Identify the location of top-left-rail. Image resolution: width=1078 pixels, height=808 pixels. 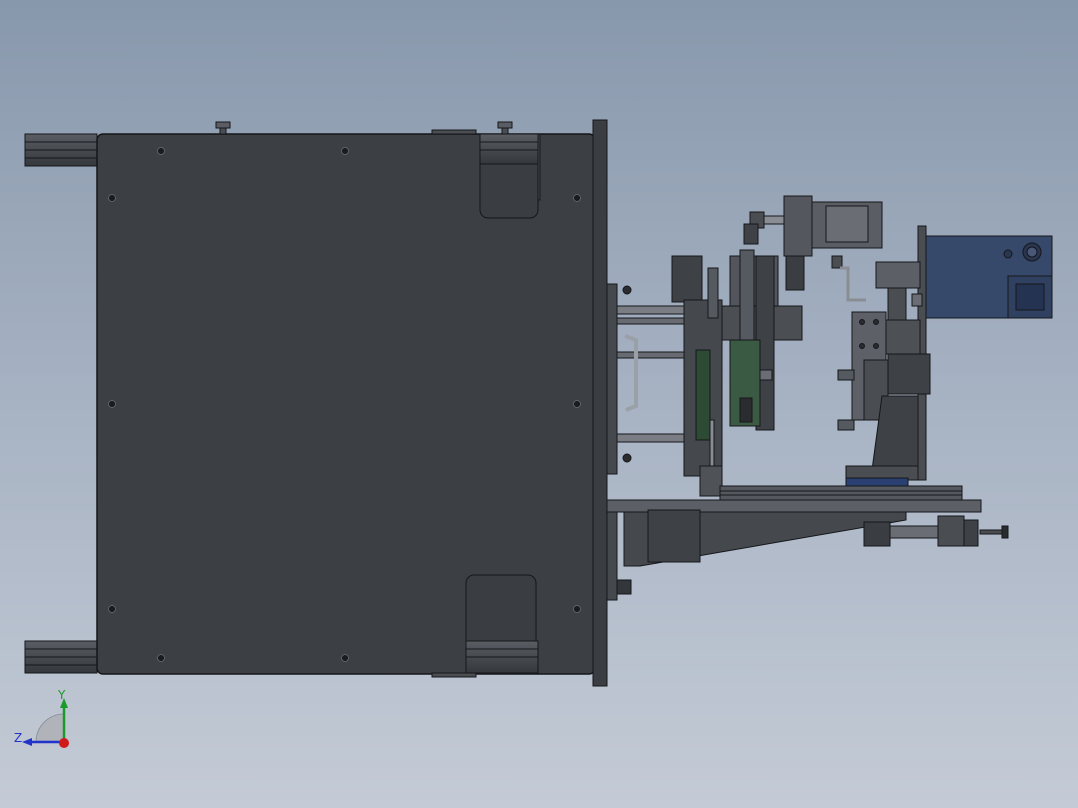
(61, 150).